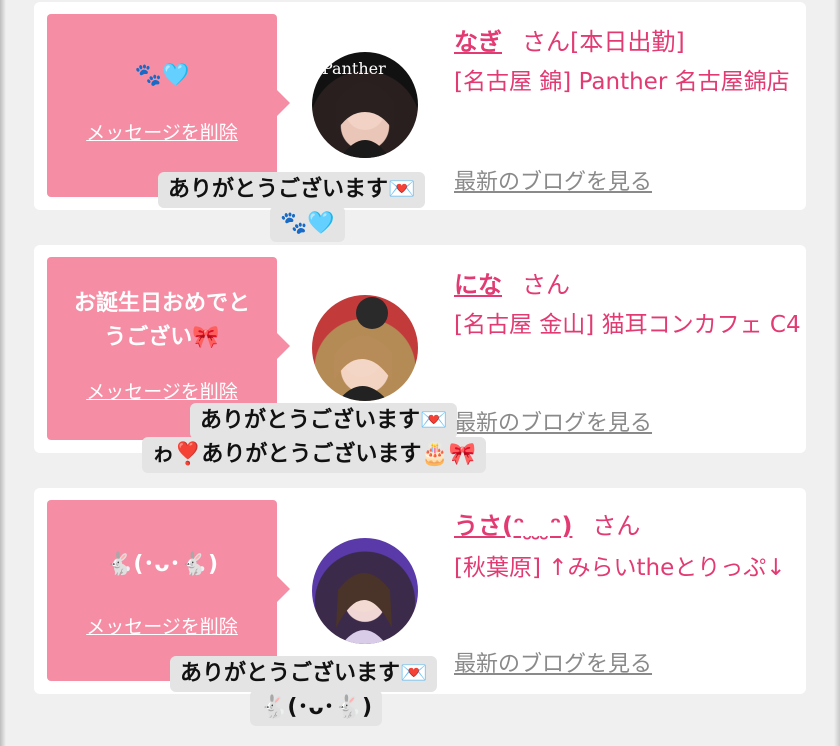  Describe the element at coordinates (162, 337) in the screenshot. I see `message-text-line2: うござい🎀` at that location.